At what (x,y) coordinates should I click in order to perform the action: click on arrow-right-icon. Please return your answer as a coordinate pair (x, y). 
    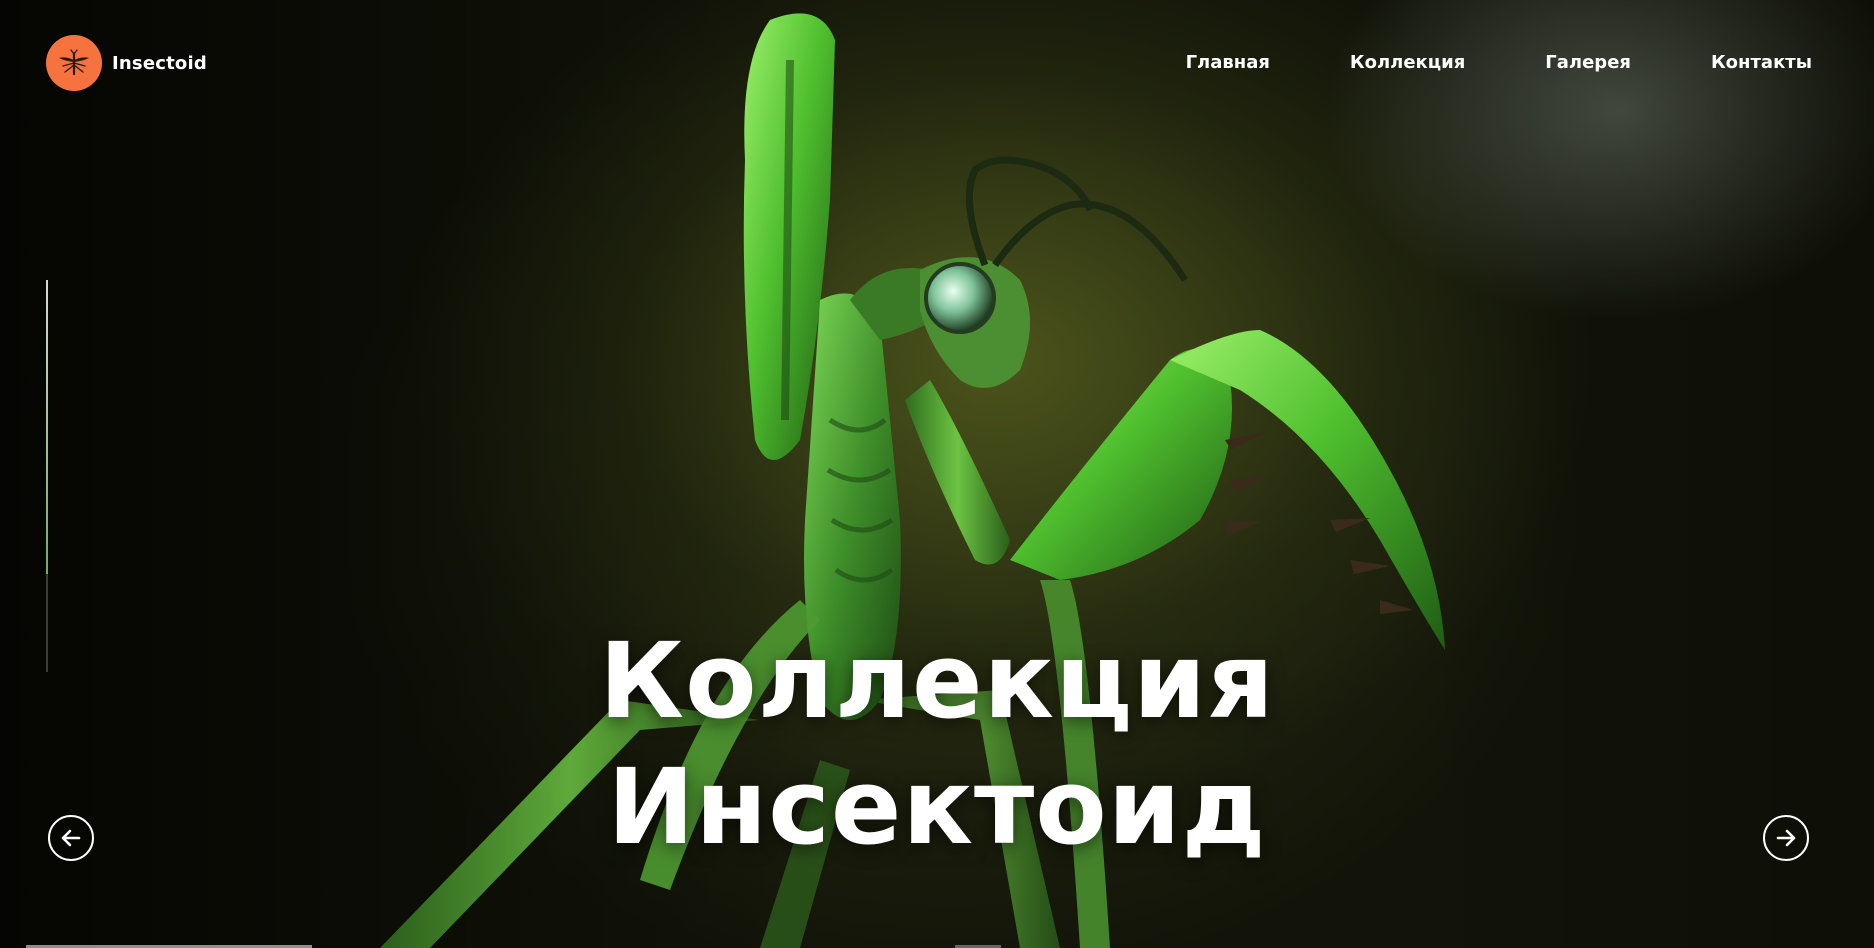
    Looking at the image, I should click on (1786, 838).